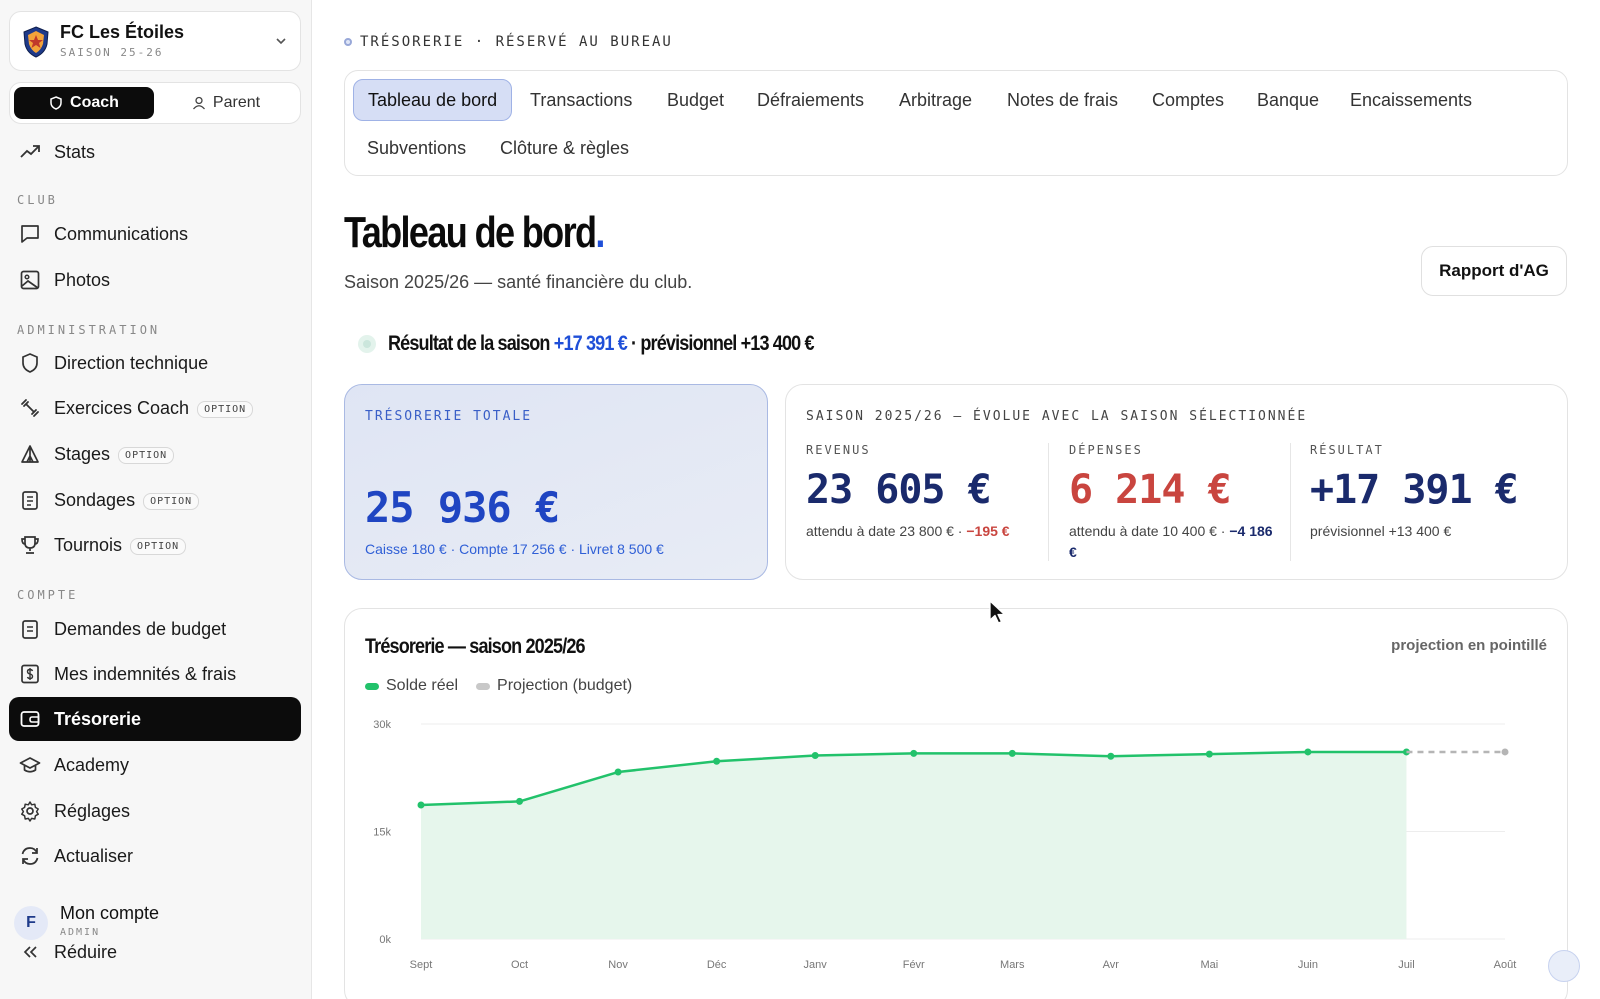 The width and height of the screenshot is (1600, 999). I want to click on data-point-projection, so click(1505, 752).